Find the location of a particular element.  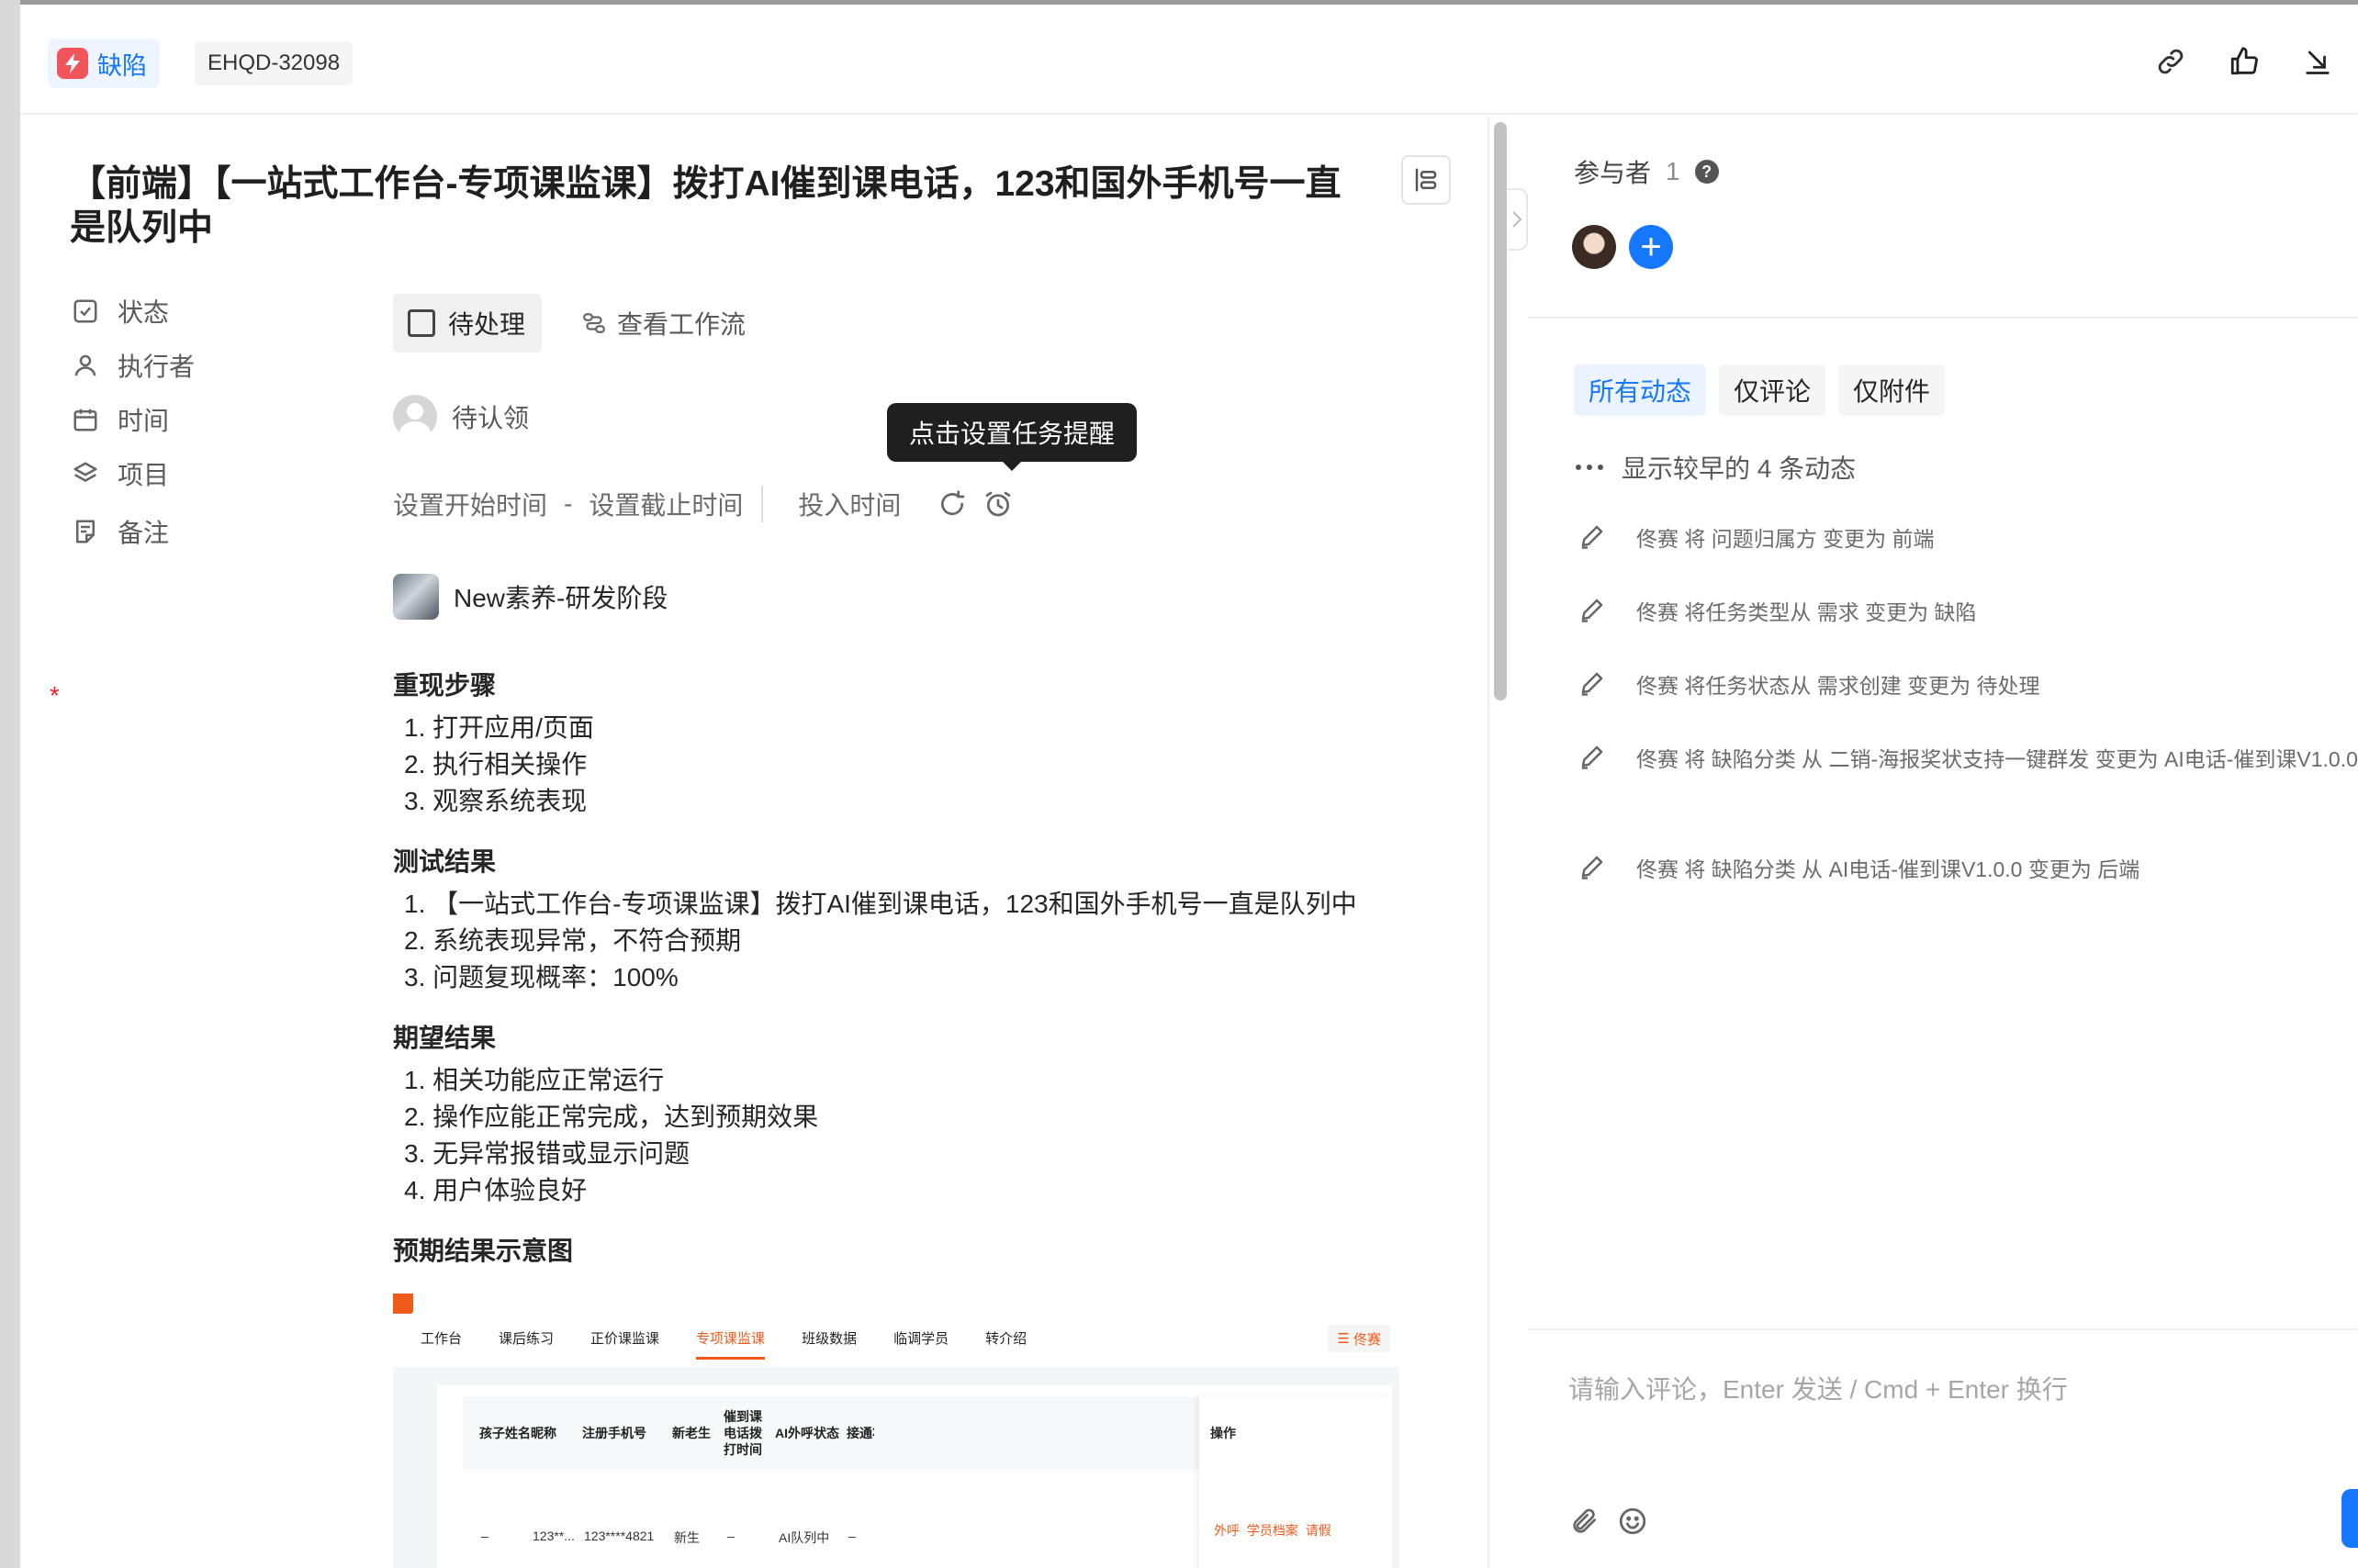

alarm-icon is located at coordinates (998, 504).